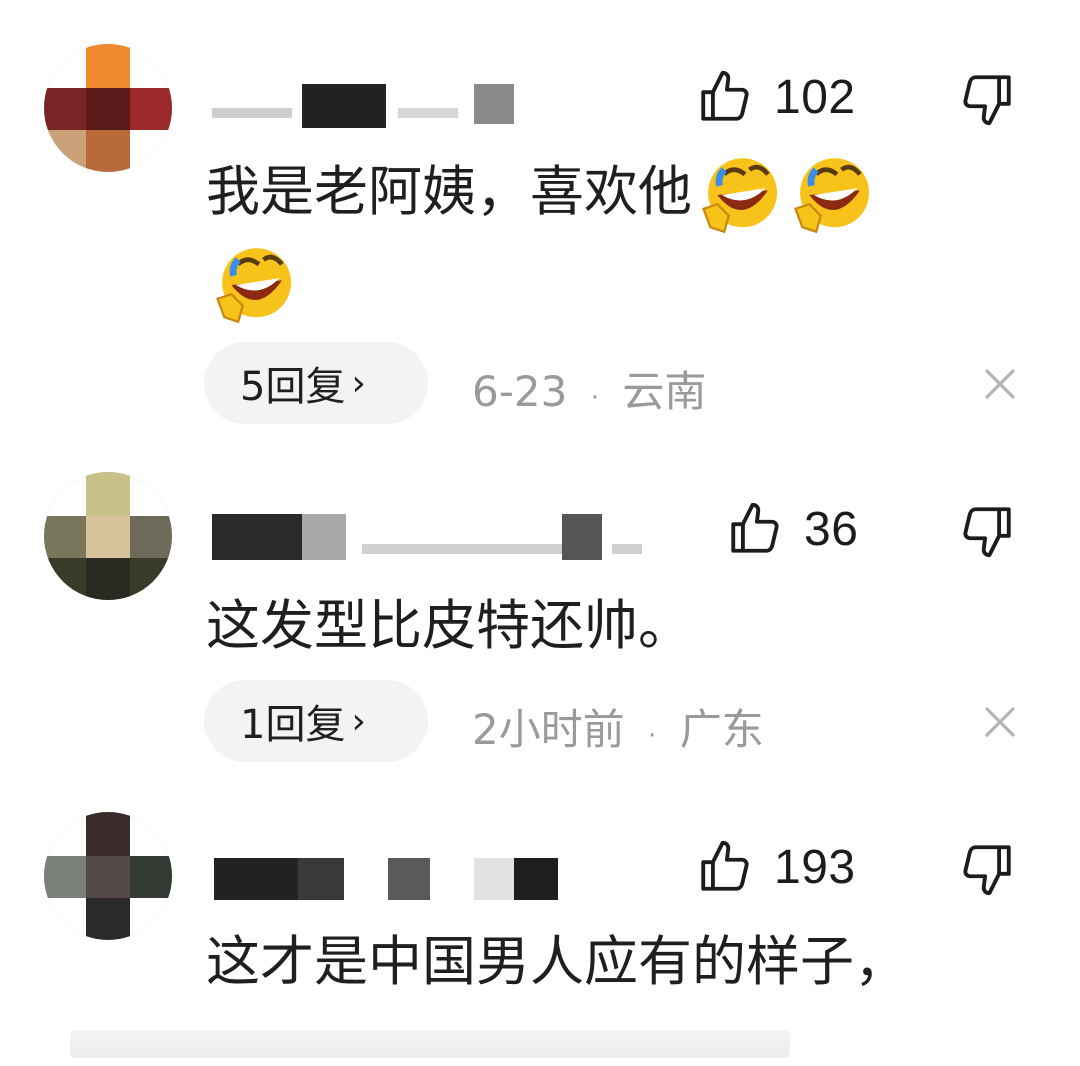  What do you see at coordinates (430, 1044) in the screenshot?
I see `bottom-input-bar-edge` at bounding box center [430, 1044].